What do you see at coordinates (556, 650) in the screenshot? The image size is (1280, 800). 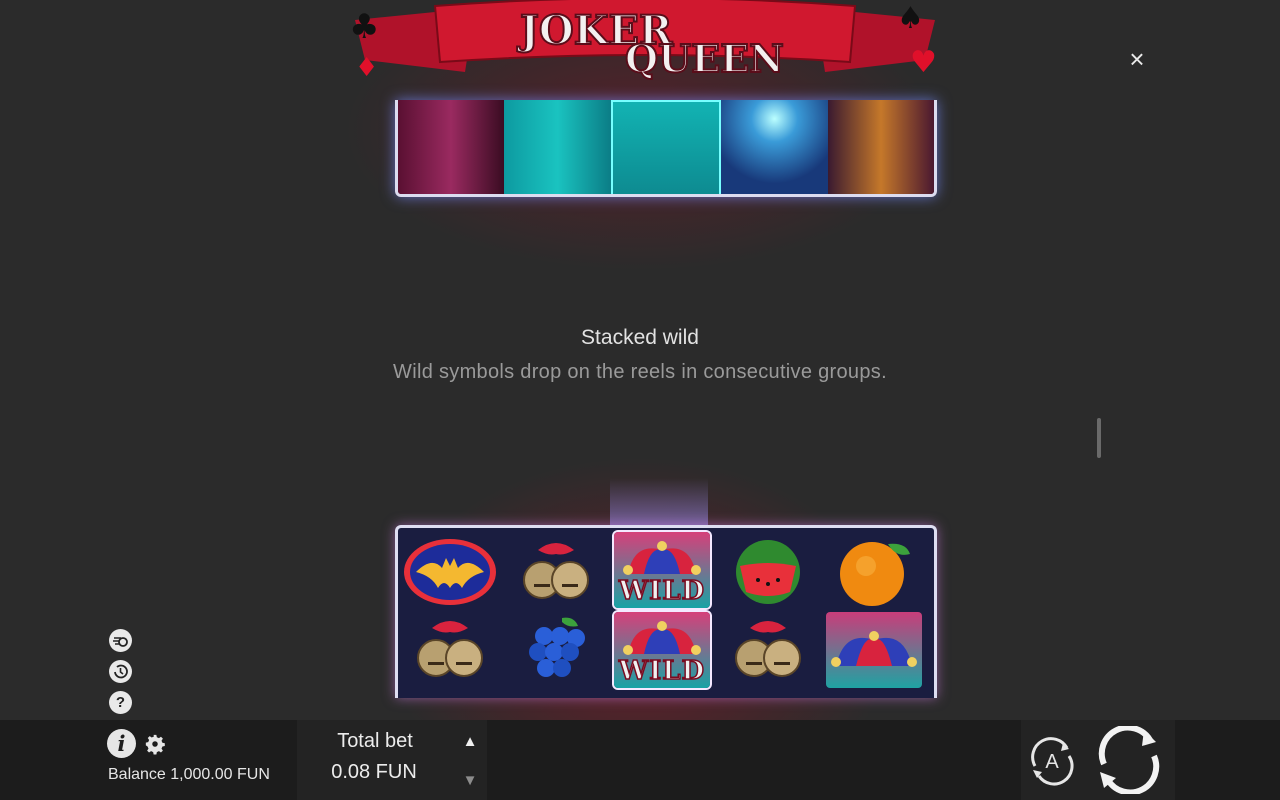 I see `grapes-icon` at bounding box center [556, 650].